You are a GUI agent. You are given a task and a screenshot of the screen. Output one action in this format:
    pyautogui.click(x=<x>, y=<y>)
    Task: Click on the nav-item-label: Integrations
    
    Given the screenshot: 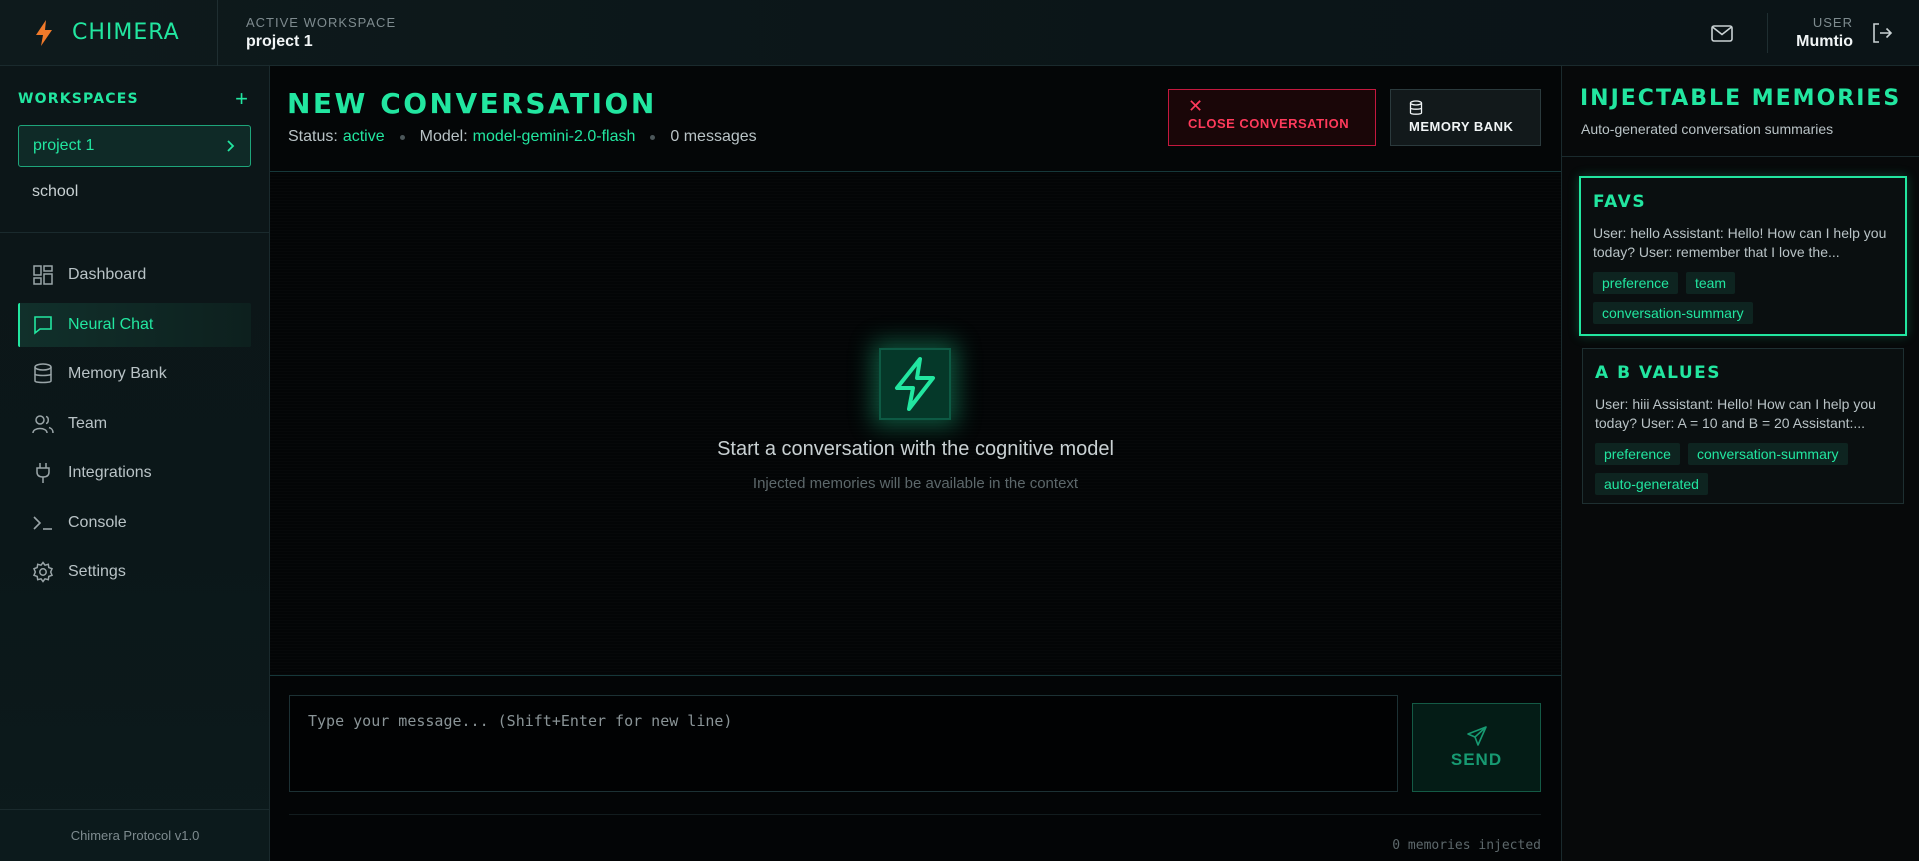 What is the action you would take?
    pyautogui.click(x=110, y=472)
    